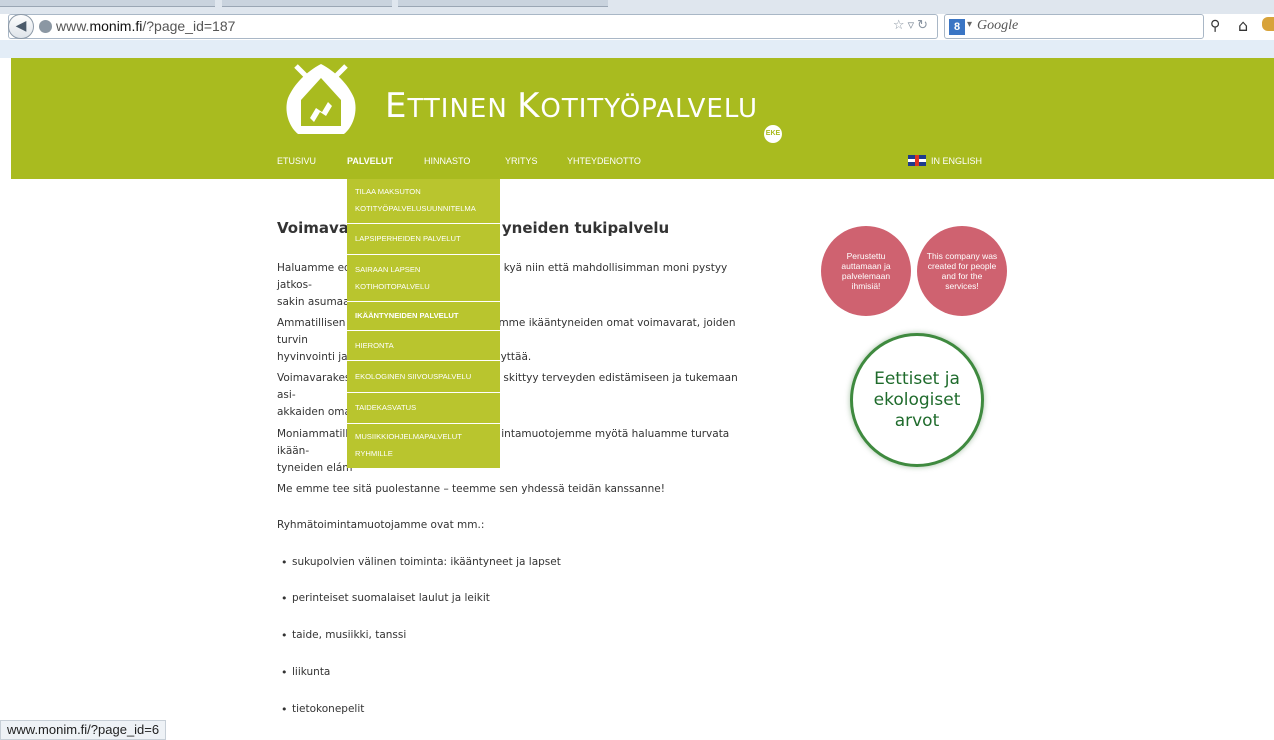 The width and height of the screenshot is (1274, 740). What do you see at coordinates (343, 635) in the screenshot?
I see `list-item: taide, musiikki, tanssi` at bounding box center [343, 635].